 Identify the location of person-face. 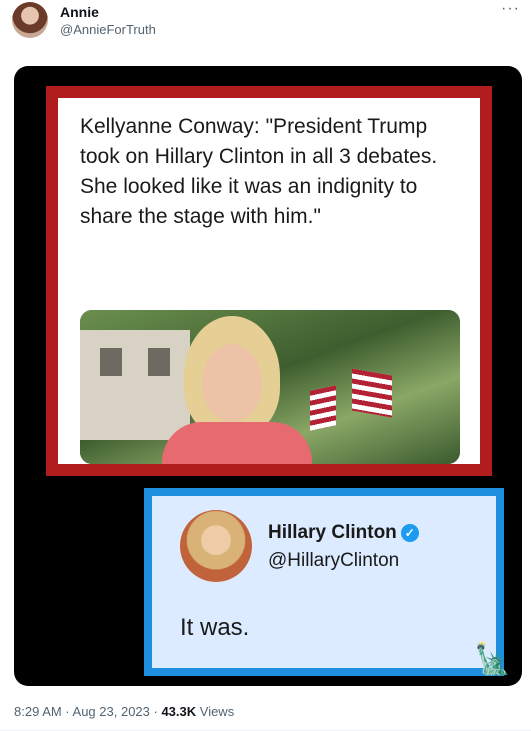
(232, 383).